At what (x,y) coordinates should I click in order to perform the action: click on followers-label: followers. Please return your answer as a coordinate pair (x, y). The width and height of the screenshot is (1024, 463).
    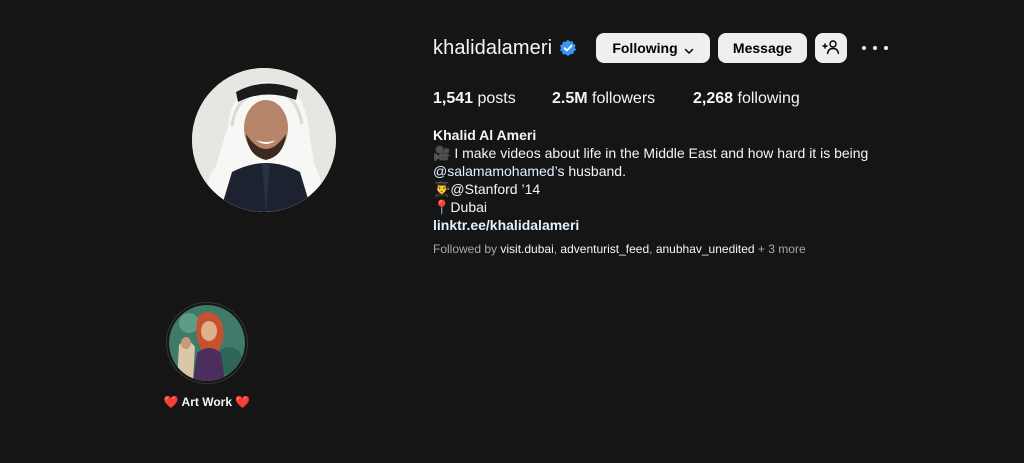
    Looking at the image, I should click on (621, 98).